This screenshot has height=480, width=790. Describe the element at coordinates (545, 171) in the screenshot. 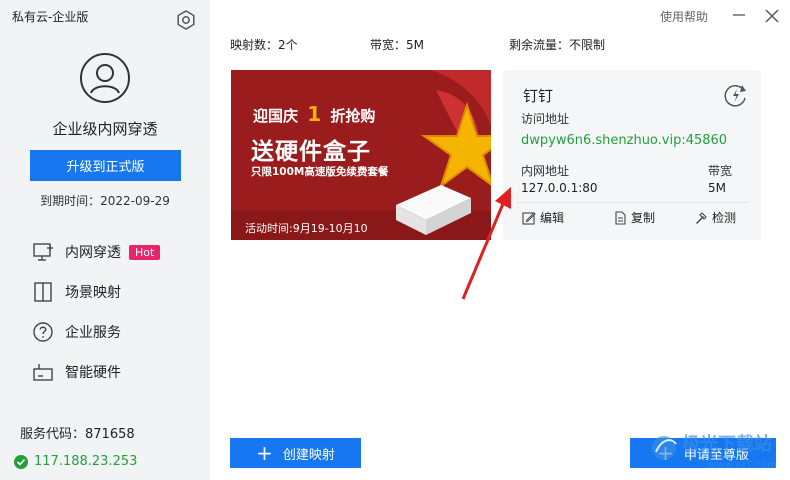

I see `lan-address-label: 内网地址` at that location.